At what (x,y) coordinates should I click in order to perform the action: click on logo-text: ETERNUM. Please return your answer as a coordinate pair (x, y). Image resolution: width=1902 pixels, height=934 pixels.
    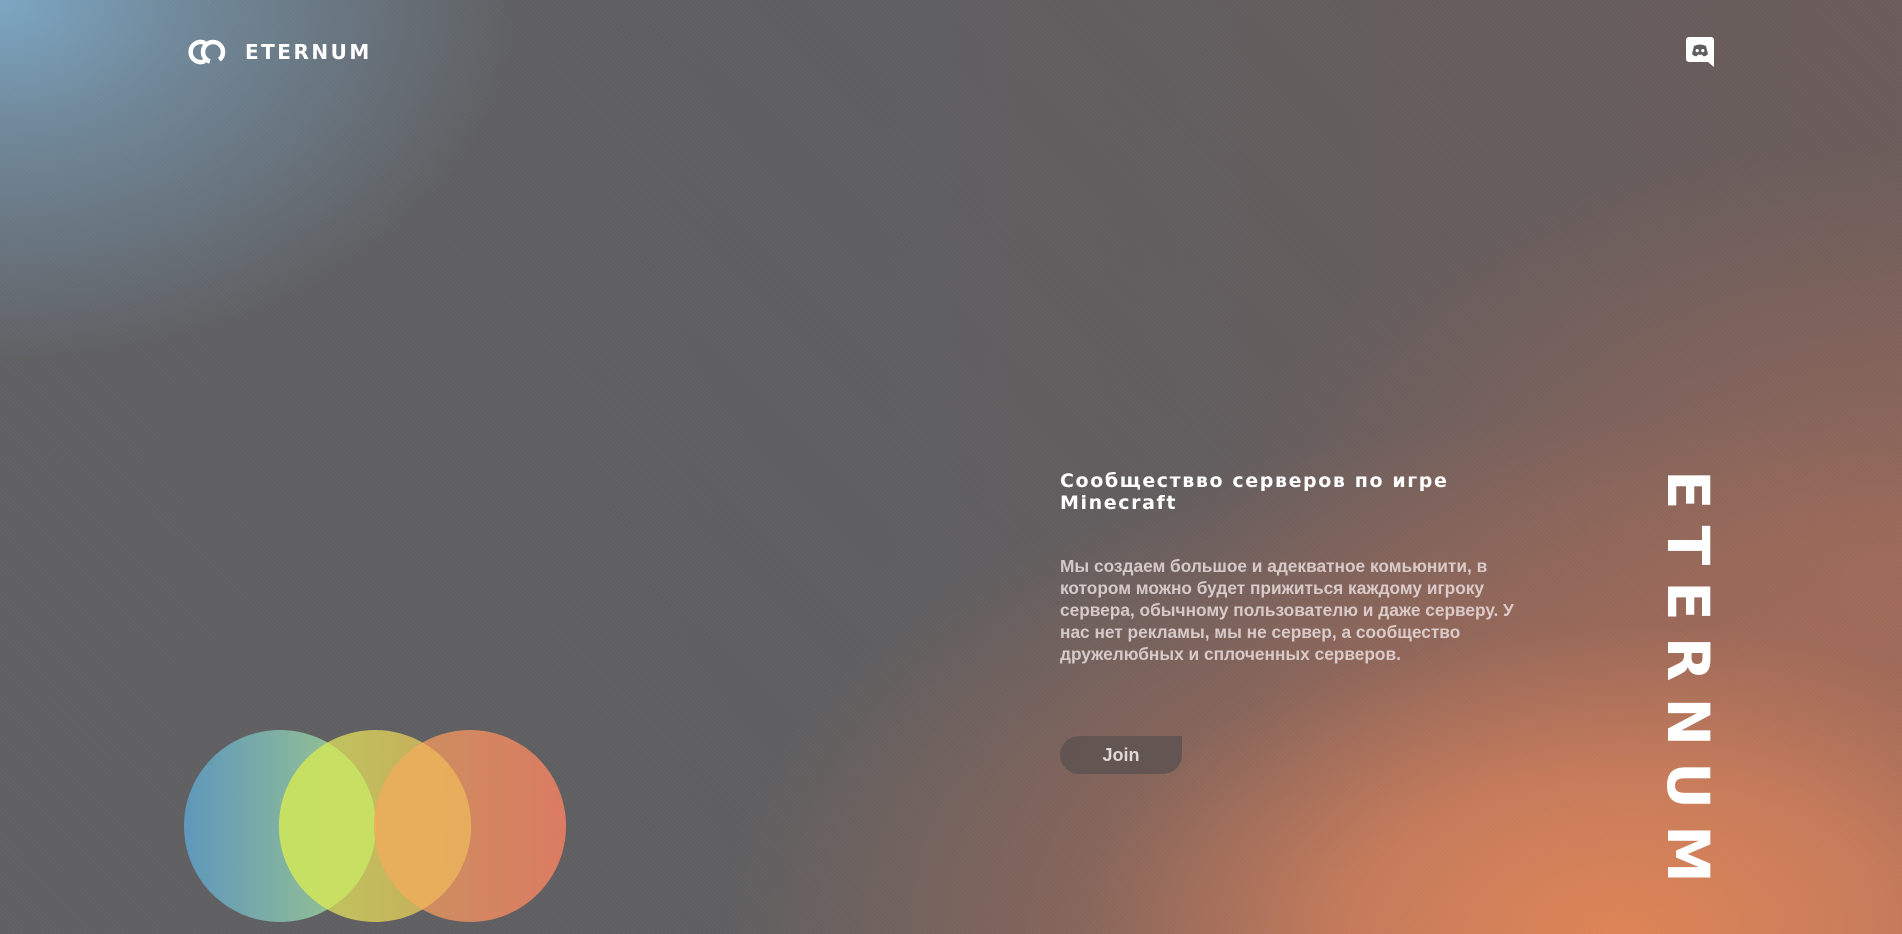
    Looking at the image, I should click on (308, 52).